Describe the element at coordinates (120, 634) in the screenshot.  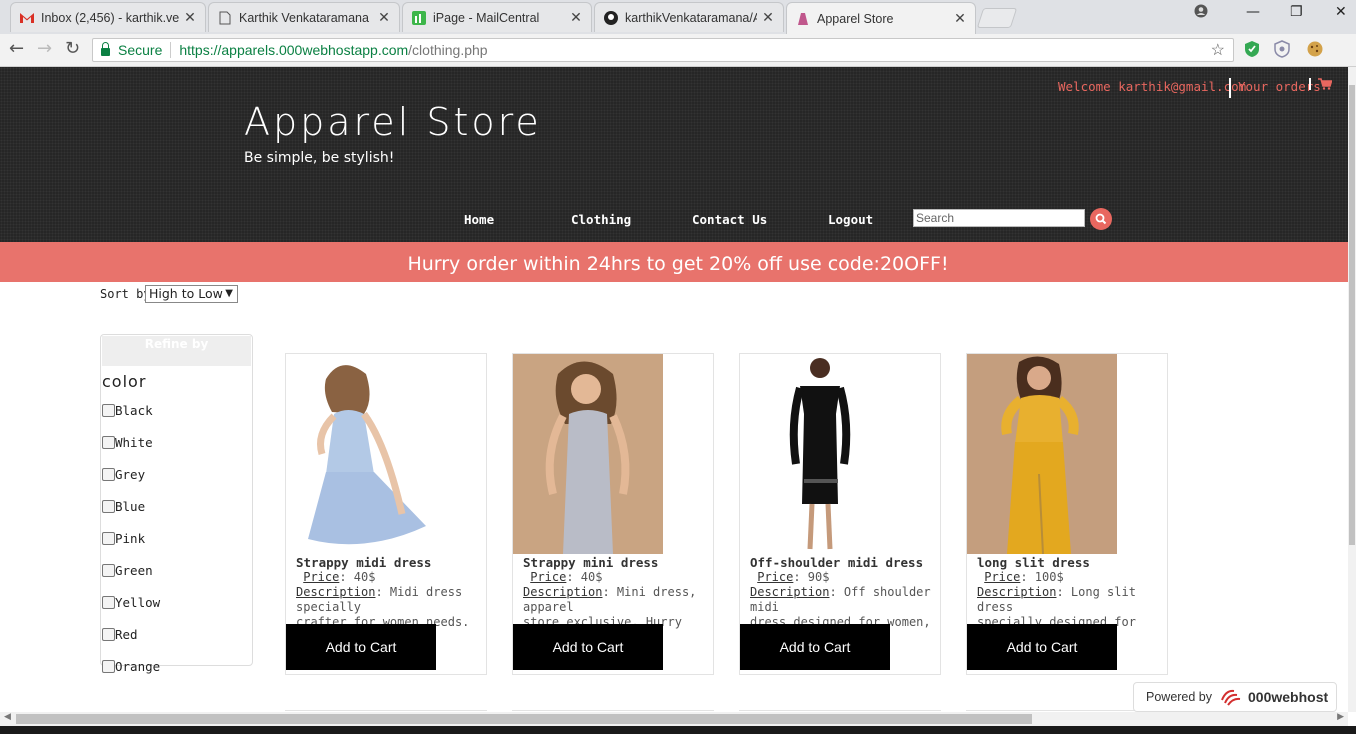
I see `color-filter-red: Red` at that location.